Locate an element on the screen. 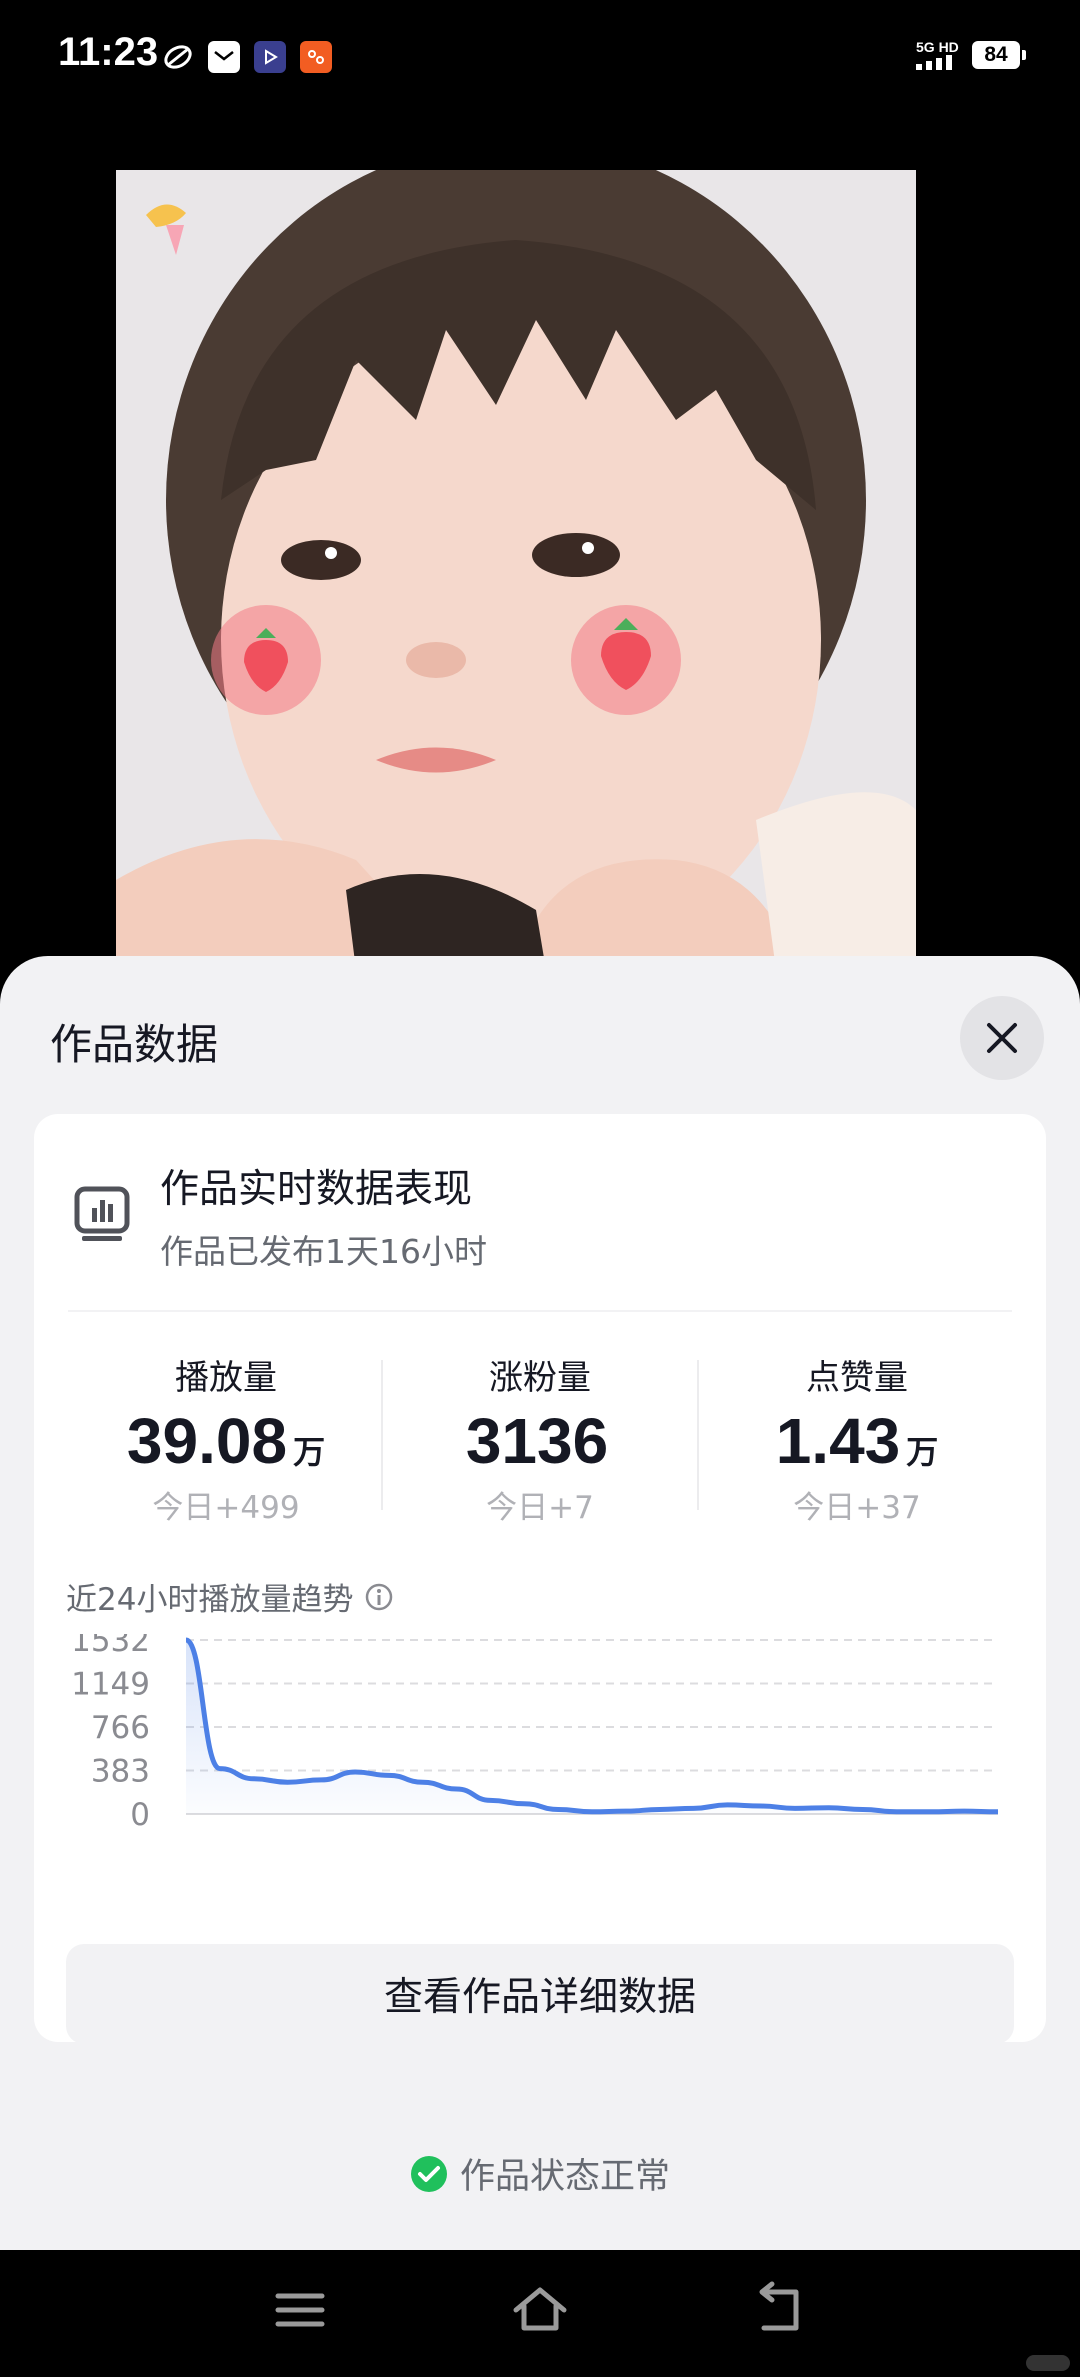  sheet-title: 作品数据 is located at coordinates (134, 1044).